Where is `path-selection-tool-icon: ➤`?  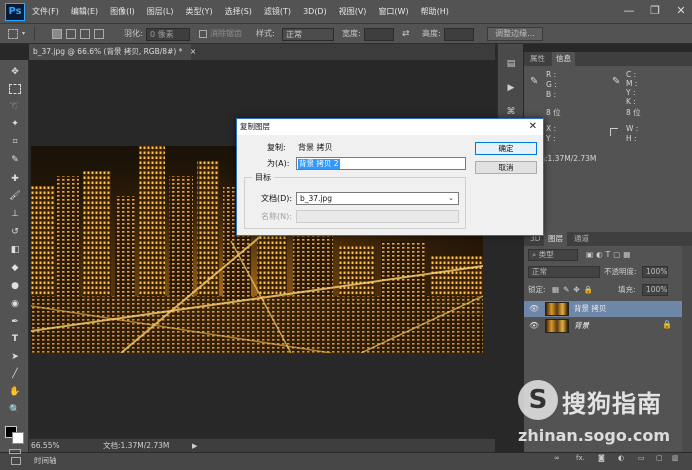 path-selection-tool-icon: ➤ is located at coordinates (15, 357).